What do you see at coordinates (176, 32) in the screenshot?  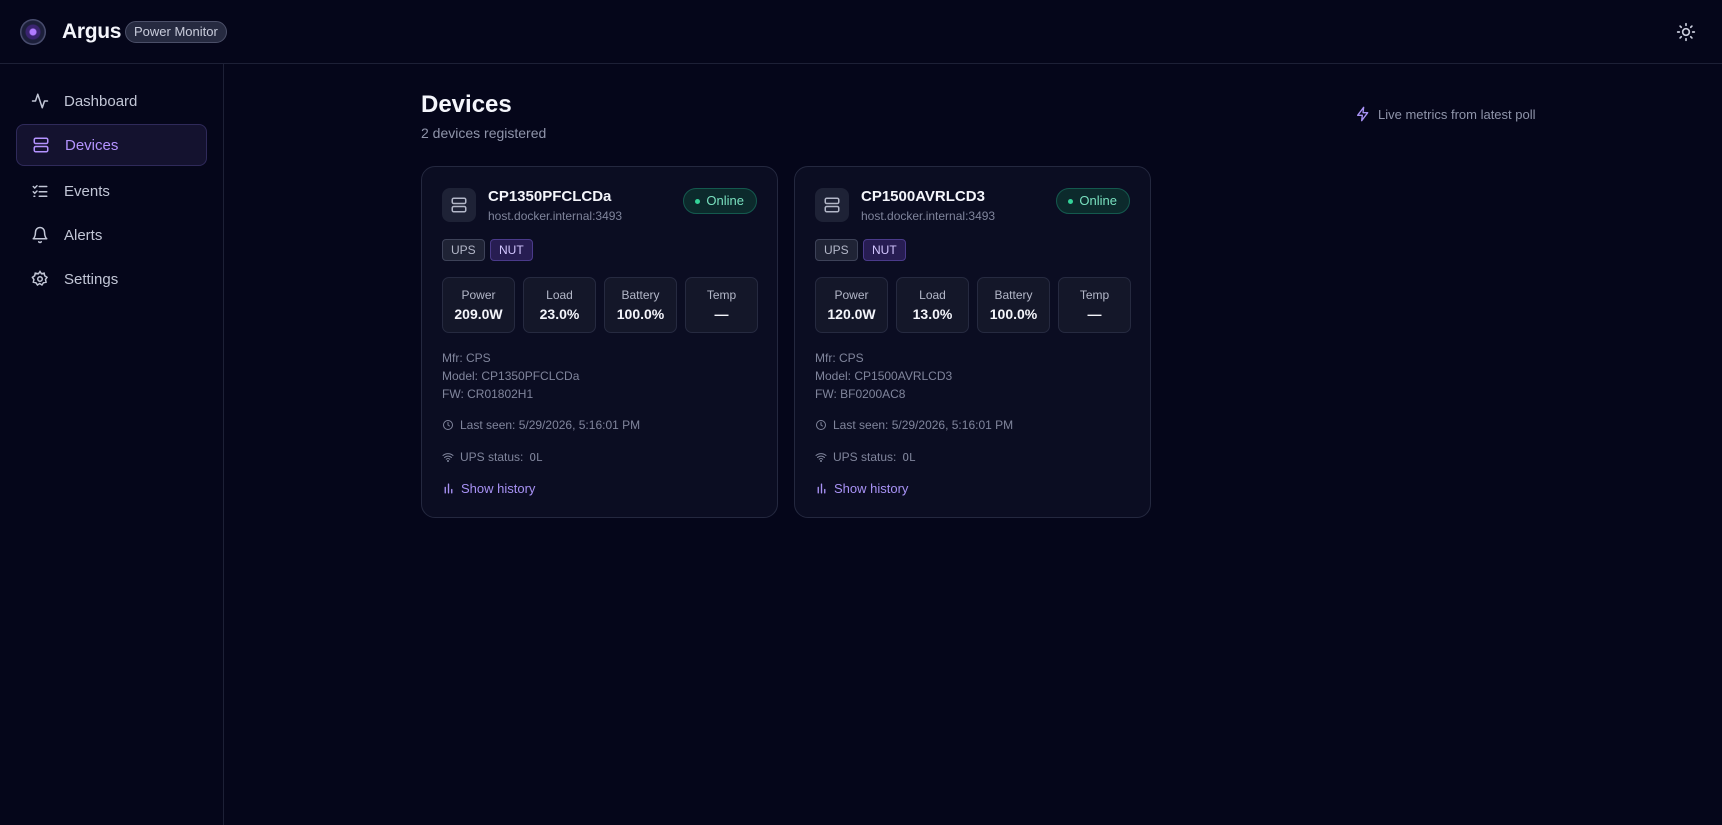 I see `app-badge: Power Monitor` at bounding box center [176, 32].